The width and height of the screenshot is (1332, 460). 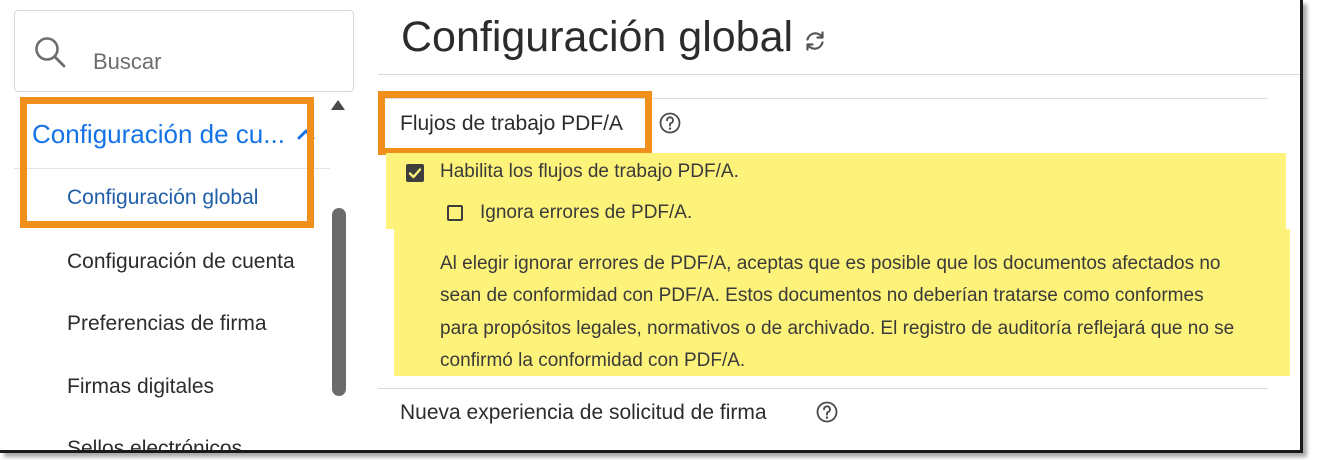 What do you see at coordinates (586, 213) in the screenshot?
I see `ignore-pdfa-errors-label: Ignora errores de PDF/A.` at bounding box center [586, 213].